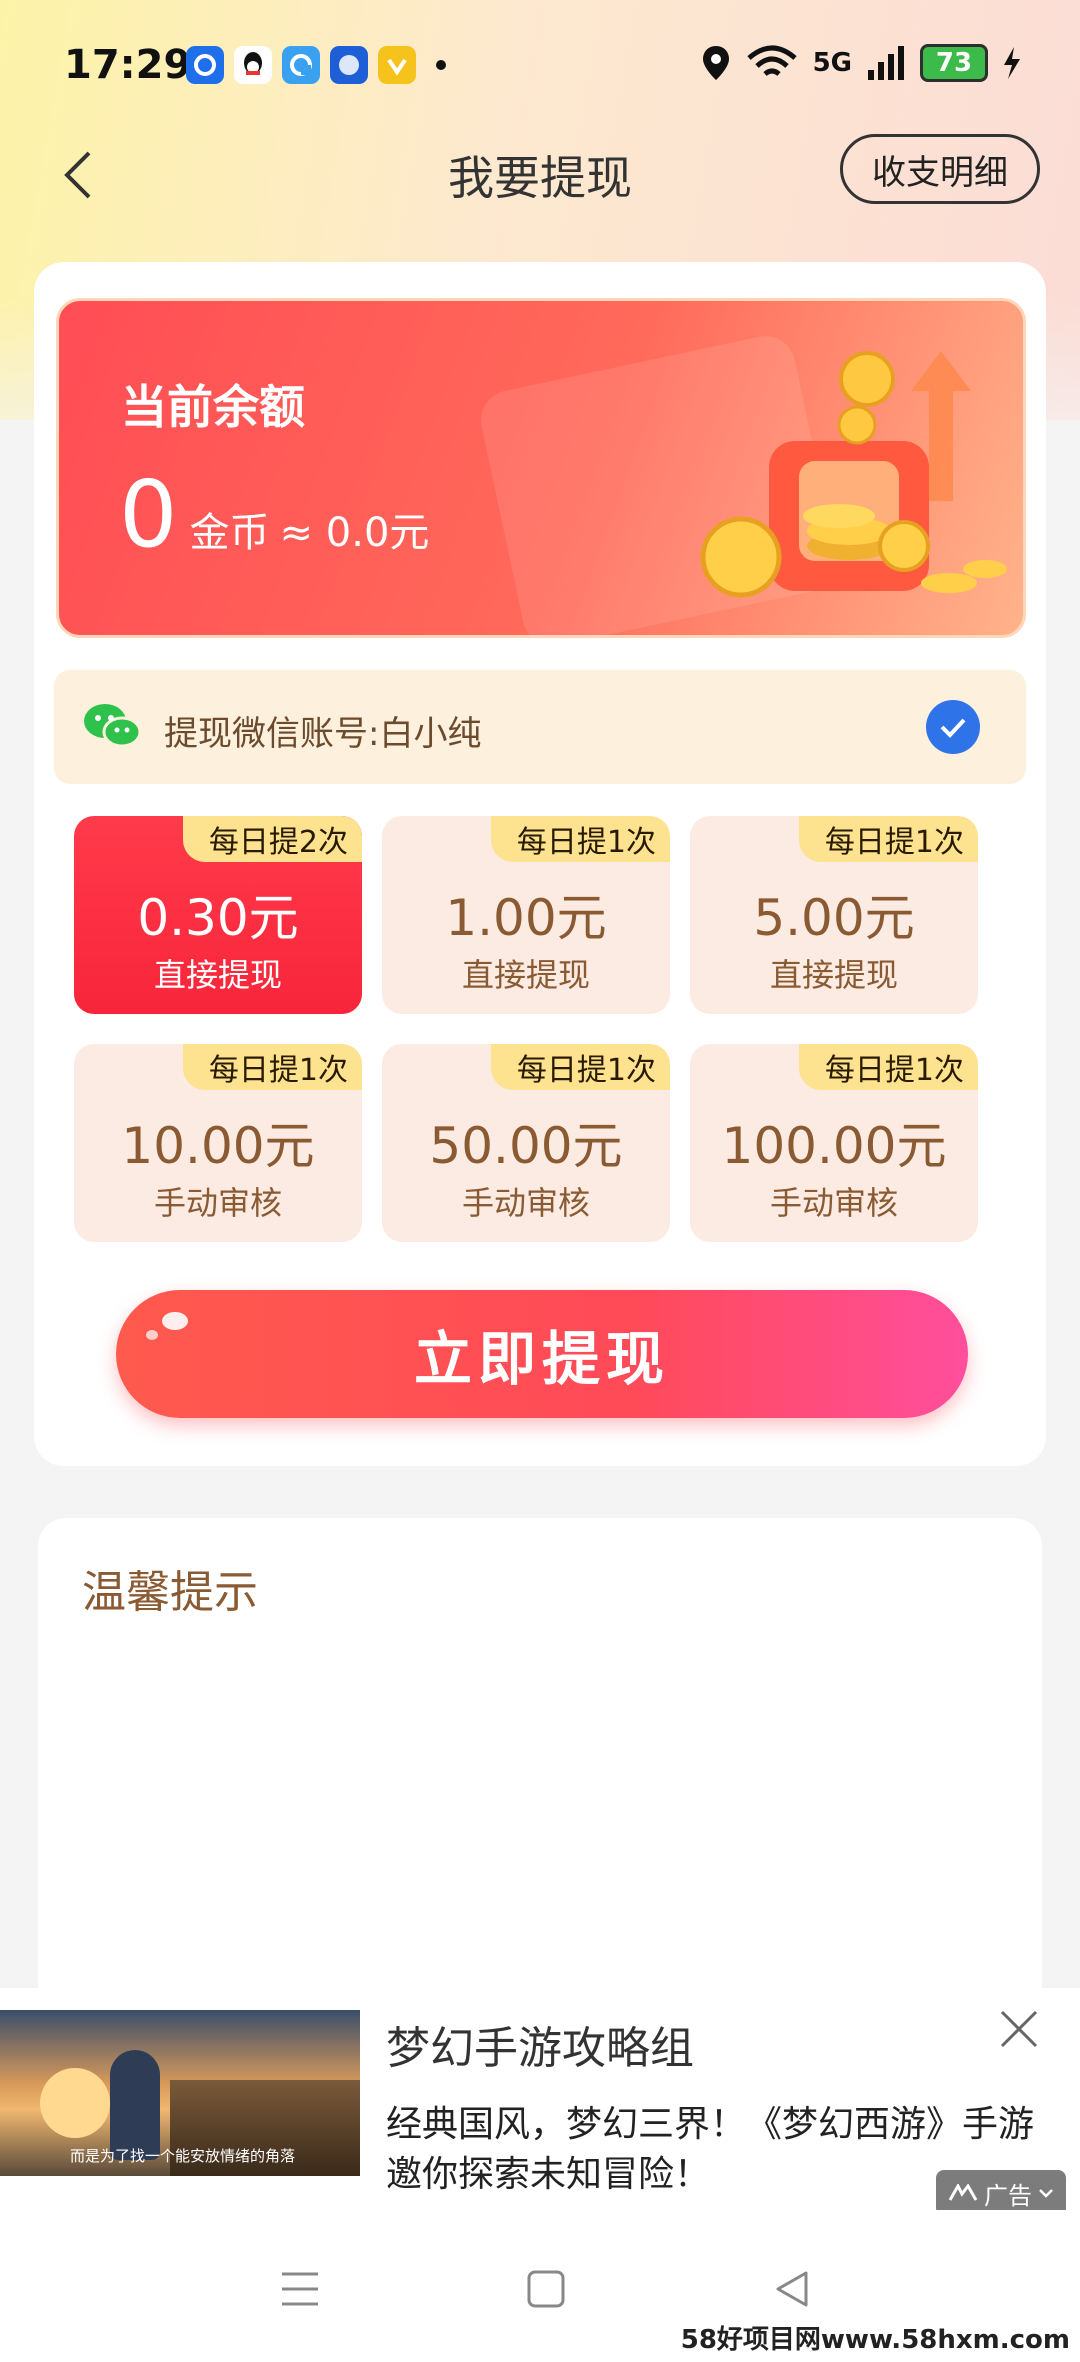 The image size is (1080, 2362). What do you see at coordinates (1012, 63) in the screenshot?
I see `charging-icon` at bounding box center [1012, 63].